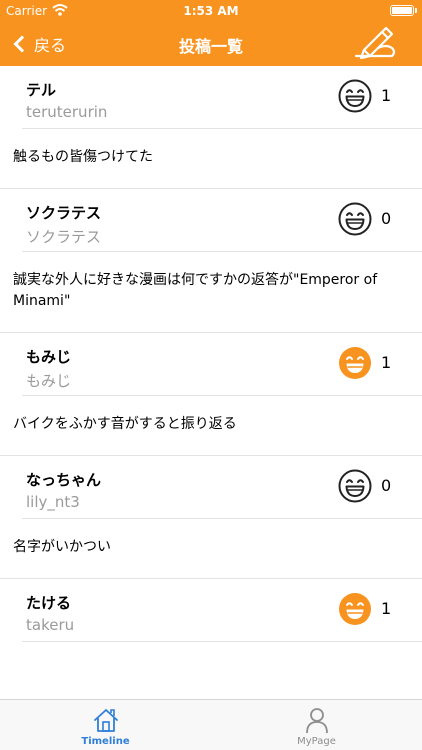 The width and height of the screenshot is (422, 750). What do you see at coordinates (211, 159) in the screenshot?
I see `post-text: 触るもの皆傷つけてた` at bounding box center [211, 159].